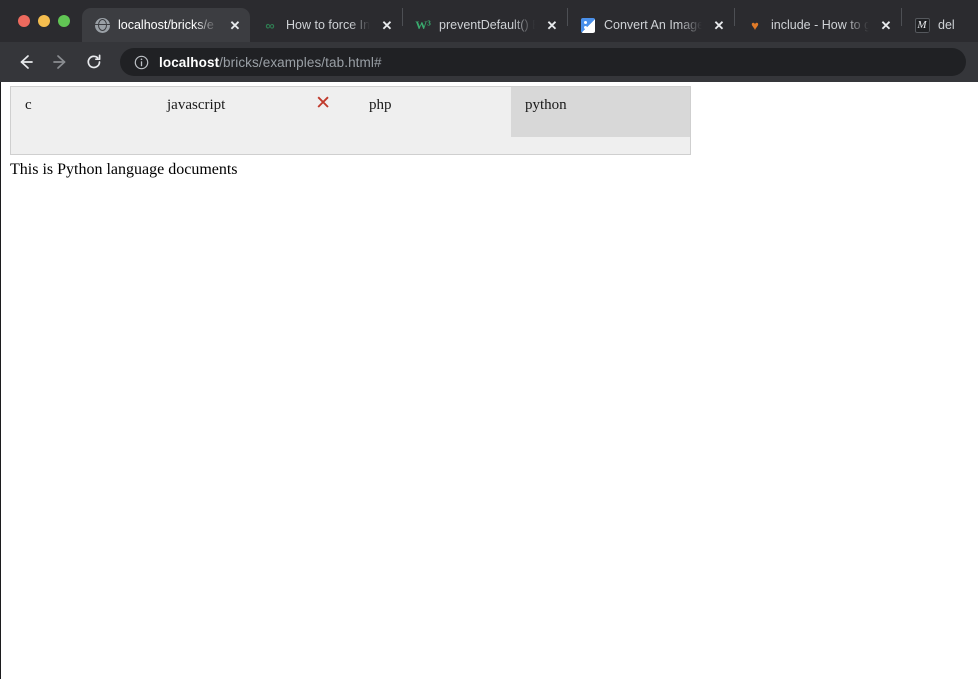 The image size is (978, 679). Describe the element at coordinates (543, 62) in the screenshot. I see `address-bar: localhost/bricks/examples/tab.html#` at that location.